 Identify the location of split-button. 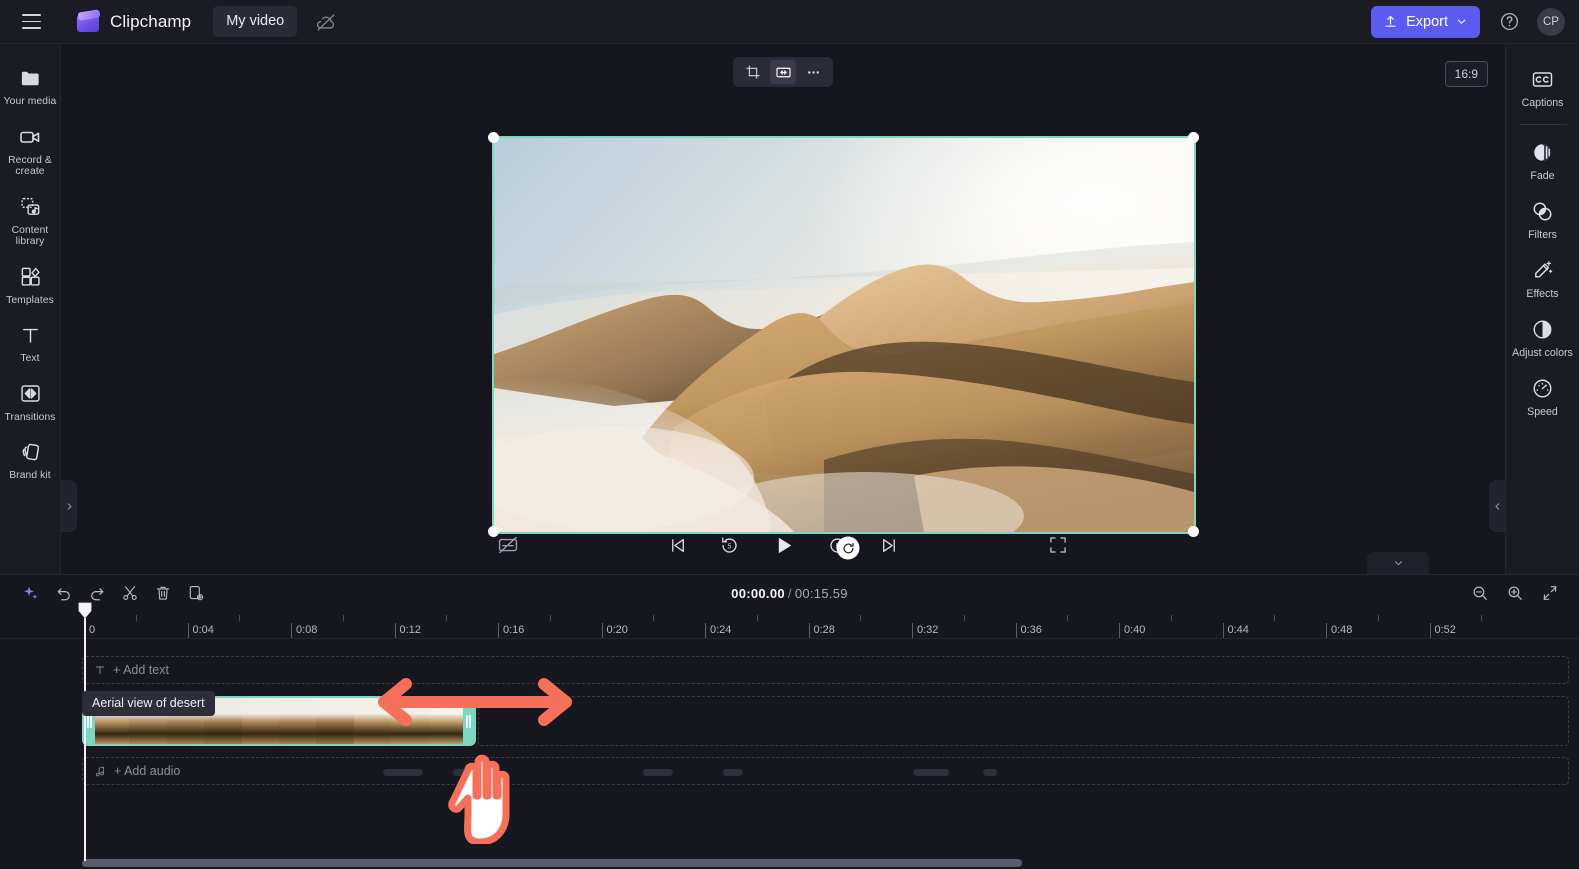
(130, 593).